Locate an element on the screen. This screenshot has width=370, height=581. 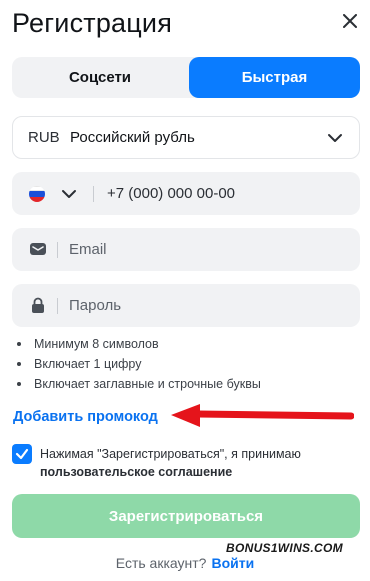
agreement-checkbox is located at coordinates (22, 454).